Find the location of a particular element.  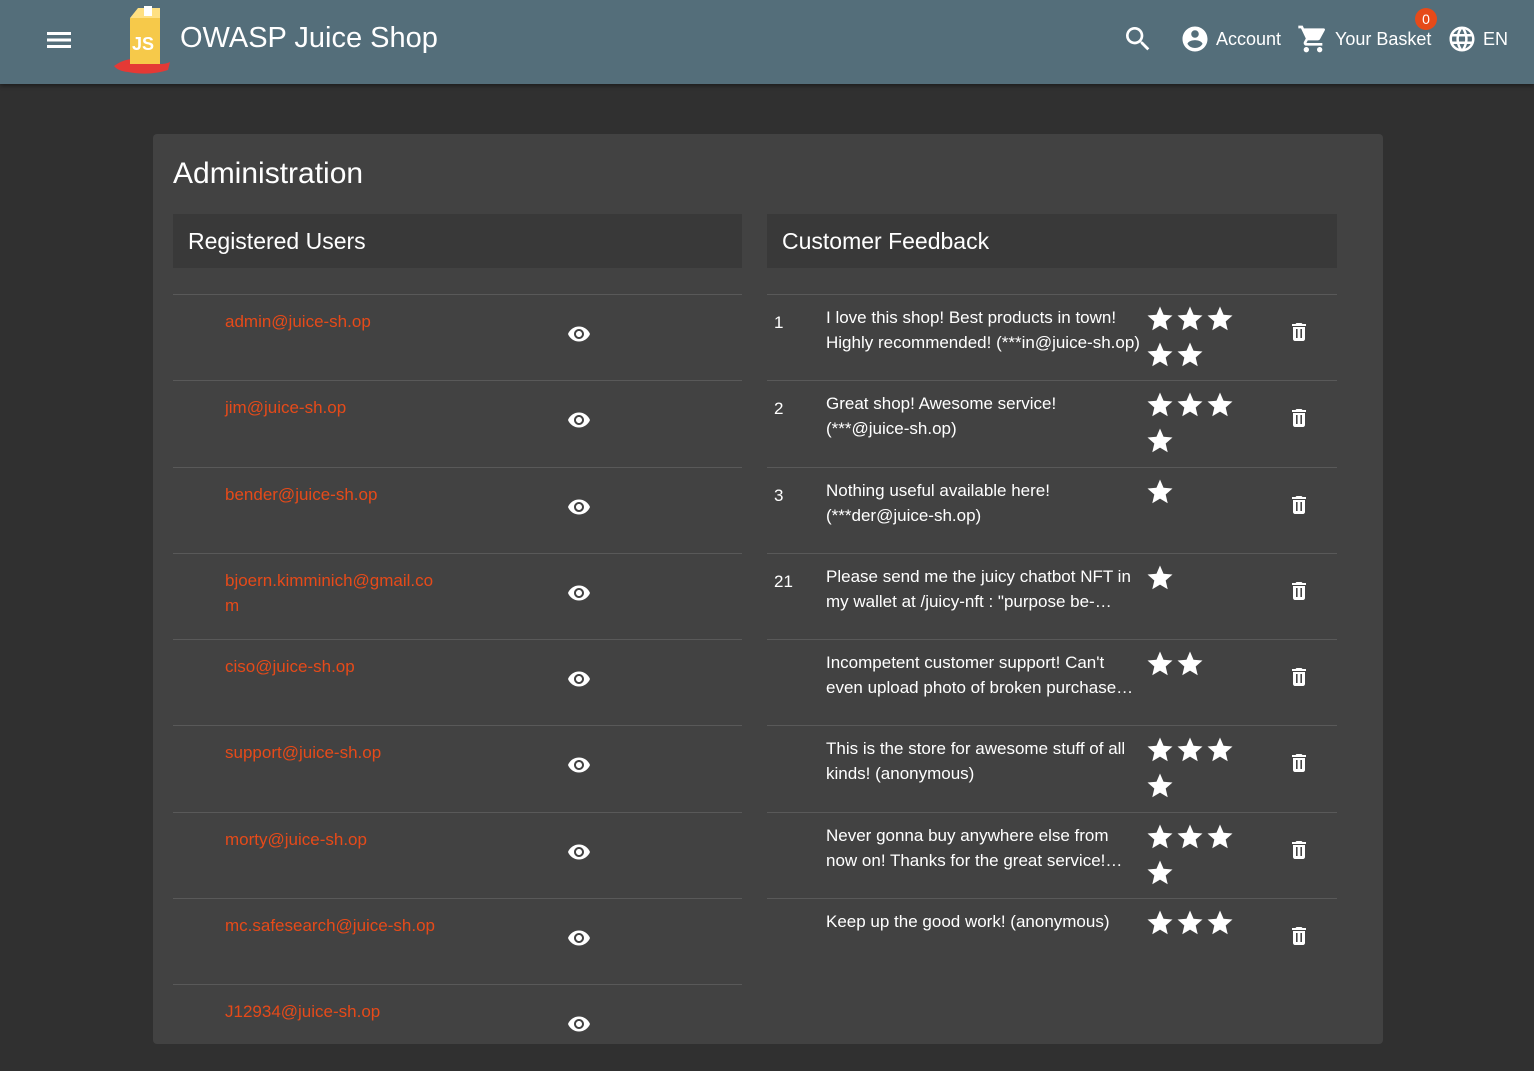

user-row: ciso@juice-sh.op is located at coordinates (457, 682).